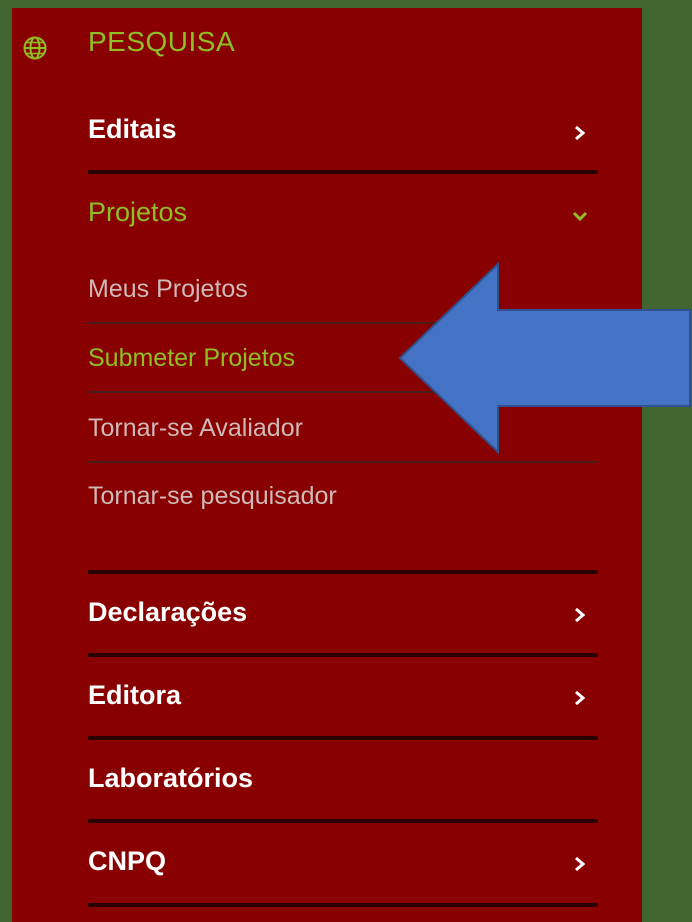  I want to click on menu-item-editais: Editais, so click(132, 129).